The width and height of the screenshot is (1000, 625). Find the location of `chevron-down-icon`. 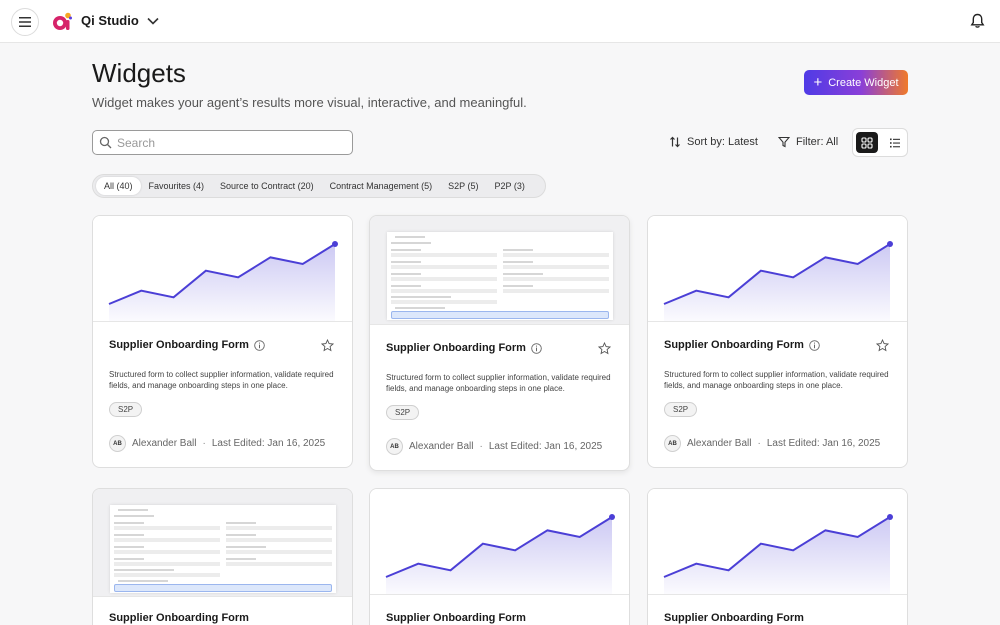

chevron-down-icon is located at coordinates (153, 21).